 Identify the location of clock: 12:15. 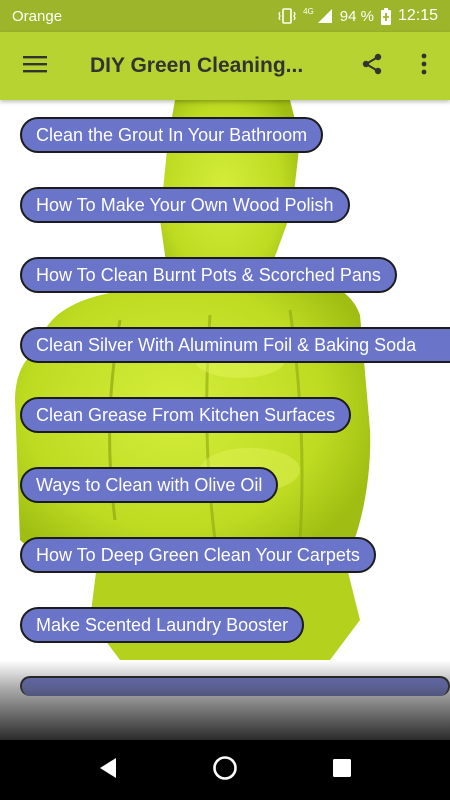
(417, 15).